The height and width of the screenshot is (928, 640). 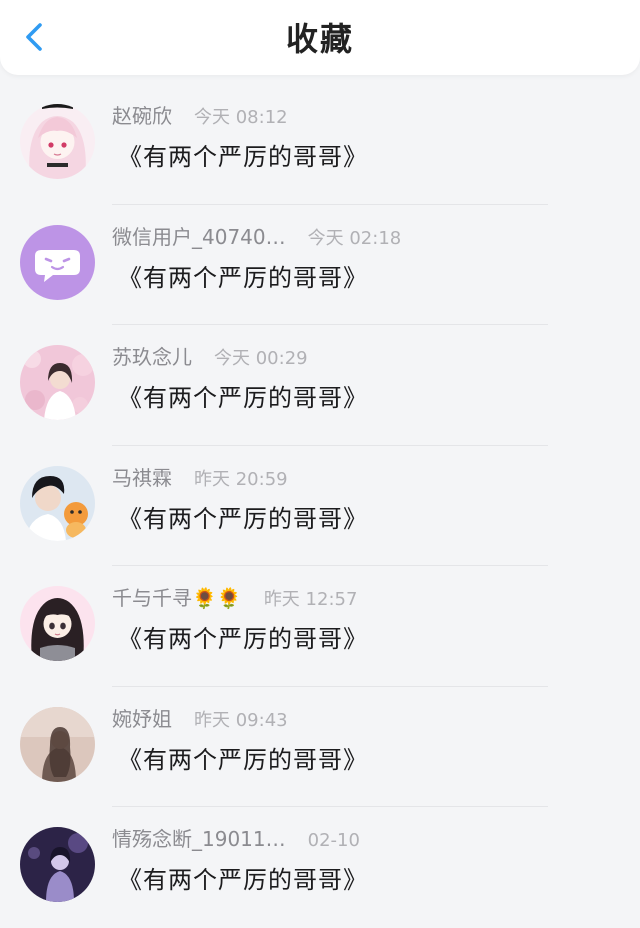 I want to click on default-purple-chat-avatar, so click(x=57, y=262).